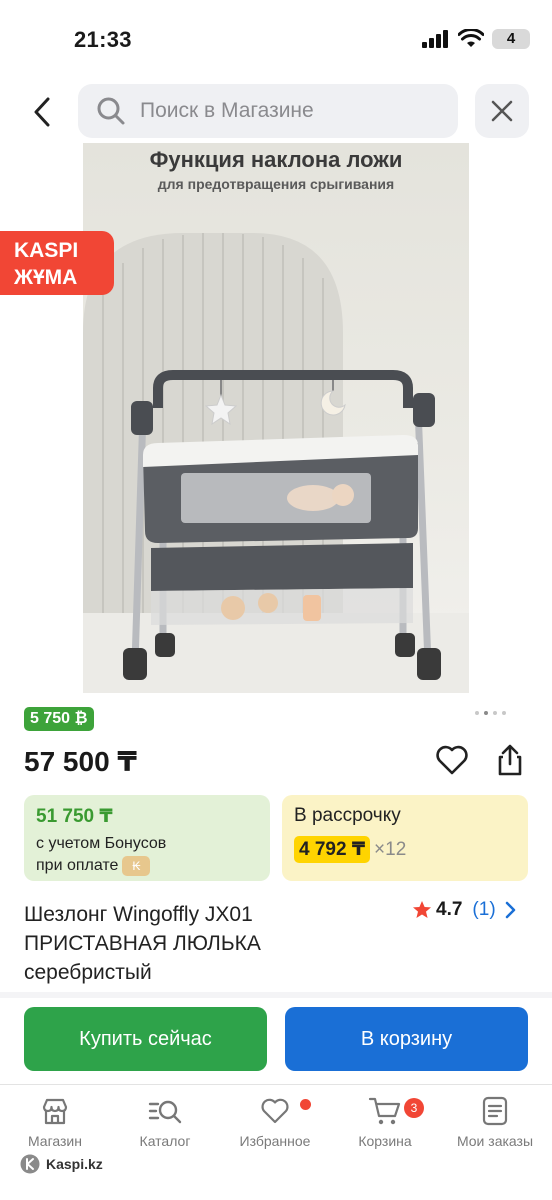 The width and height of the screenshot is (552, 1200). Describe the element at coordinates (390, 849) in the screenshot. I see `installment-multiplier: ×12` at that location.